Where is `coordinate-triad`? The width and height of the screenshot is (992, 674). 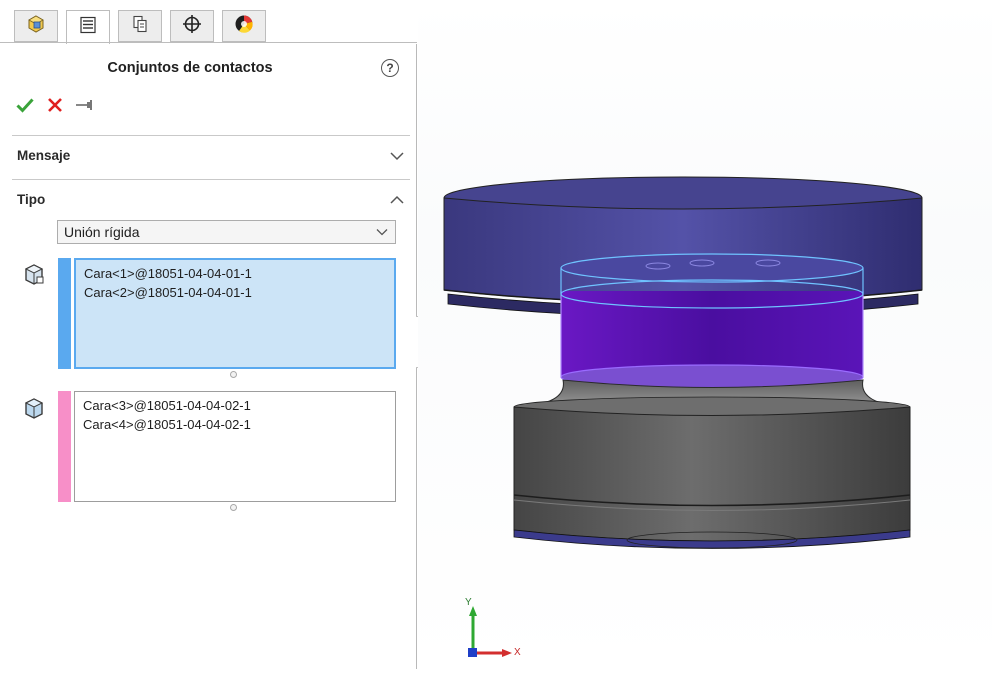 coordinate-triad is located at coordinates (490, 631).